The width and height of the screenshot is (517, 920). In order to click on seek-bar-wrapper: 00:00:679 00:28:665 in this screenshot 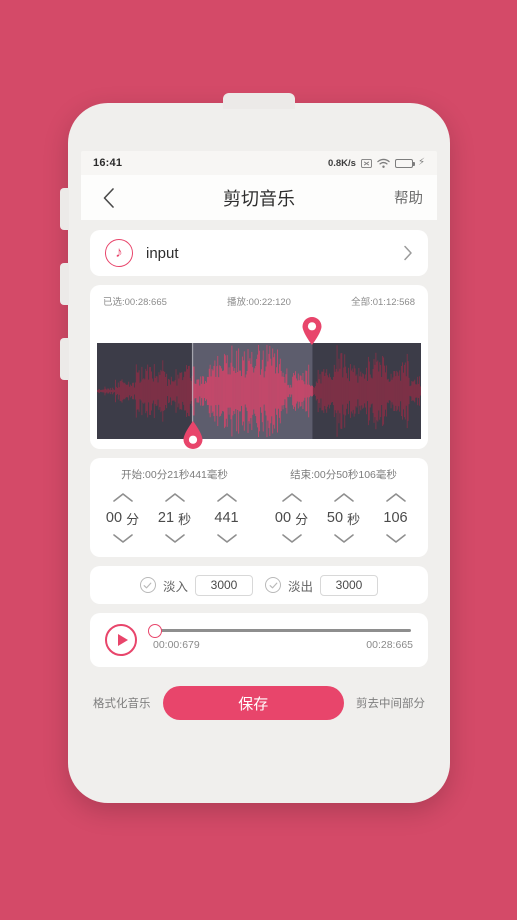, I will do `click(280, 637)`.